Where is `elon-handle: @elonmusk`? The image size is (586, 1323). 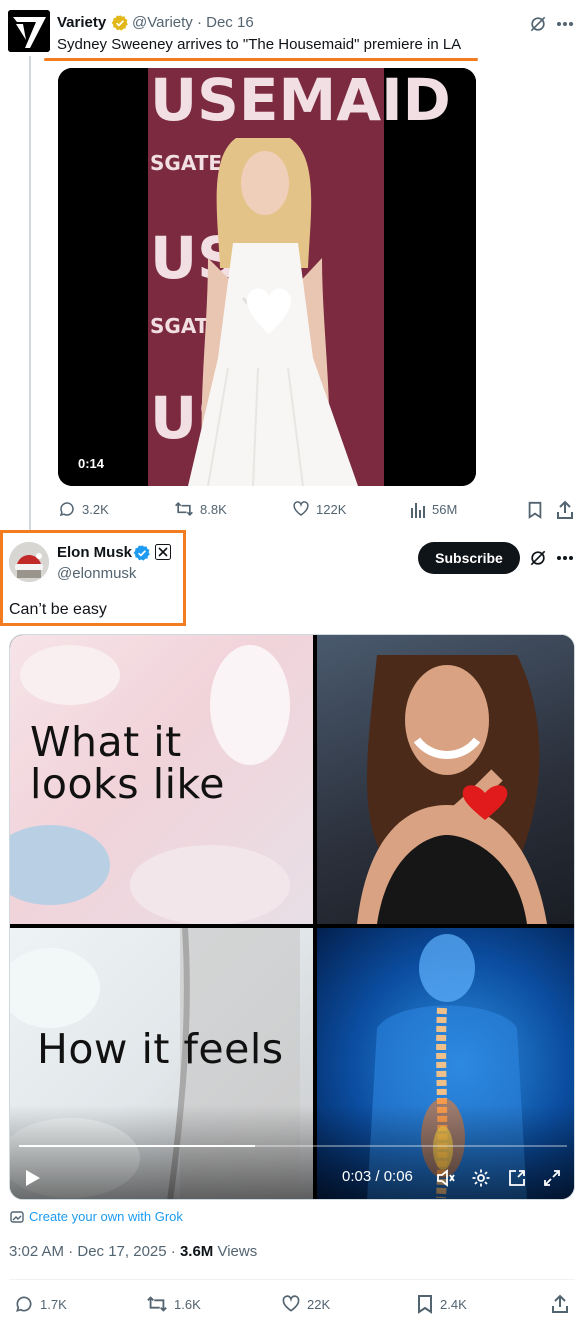
elon-handle: @elonmusk is located at coordinates (96, 573).